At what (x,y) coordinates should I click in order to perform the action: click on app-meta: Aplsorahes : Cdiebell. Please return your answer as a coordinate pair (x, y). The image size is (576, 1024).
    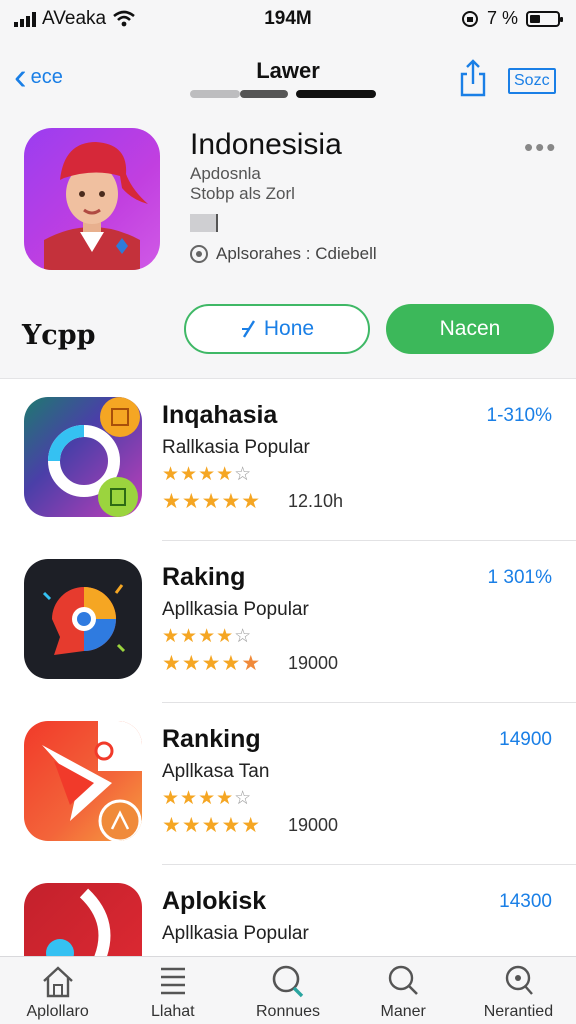
    Looking at the image, I should click on (283, 254).